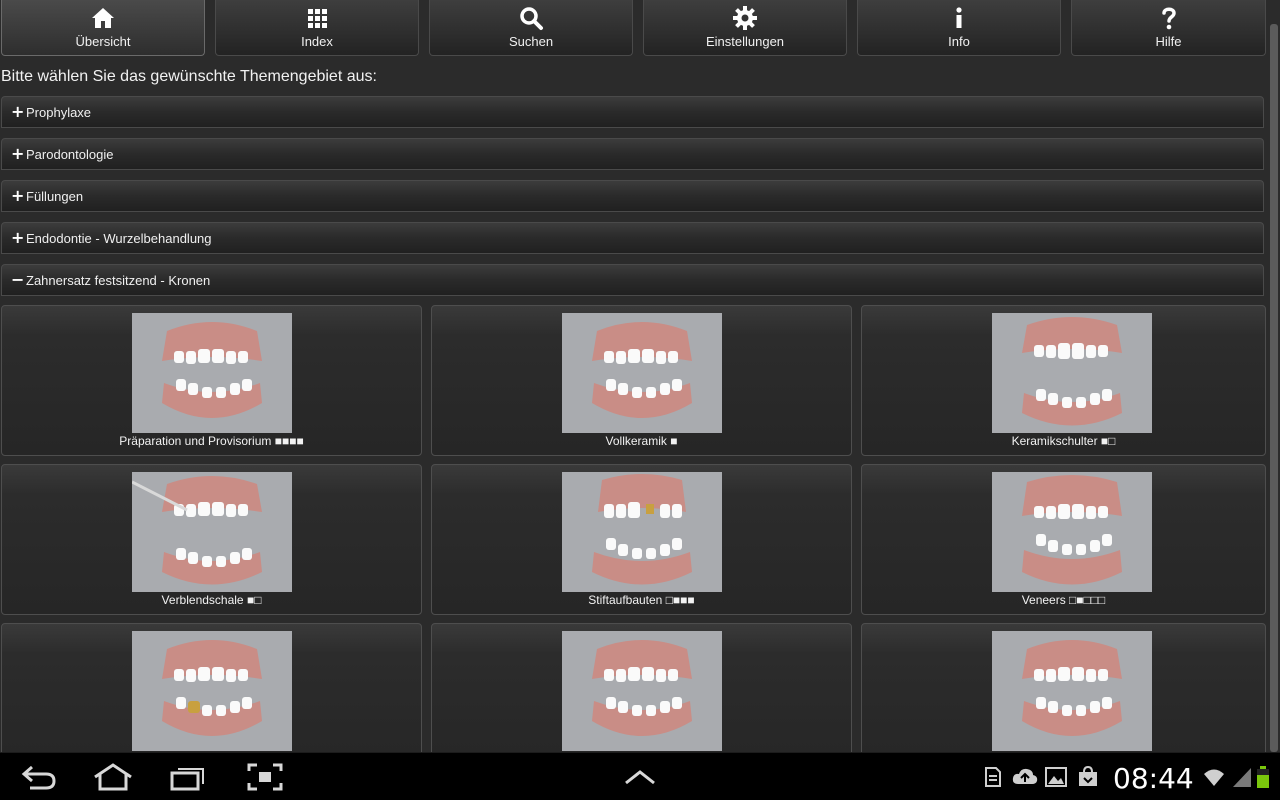 The image size is (1280, 800). What do you see at coordinates (1168, 18) in the screenshot?
I see `help-icon` at bounding box center [1168, 18].